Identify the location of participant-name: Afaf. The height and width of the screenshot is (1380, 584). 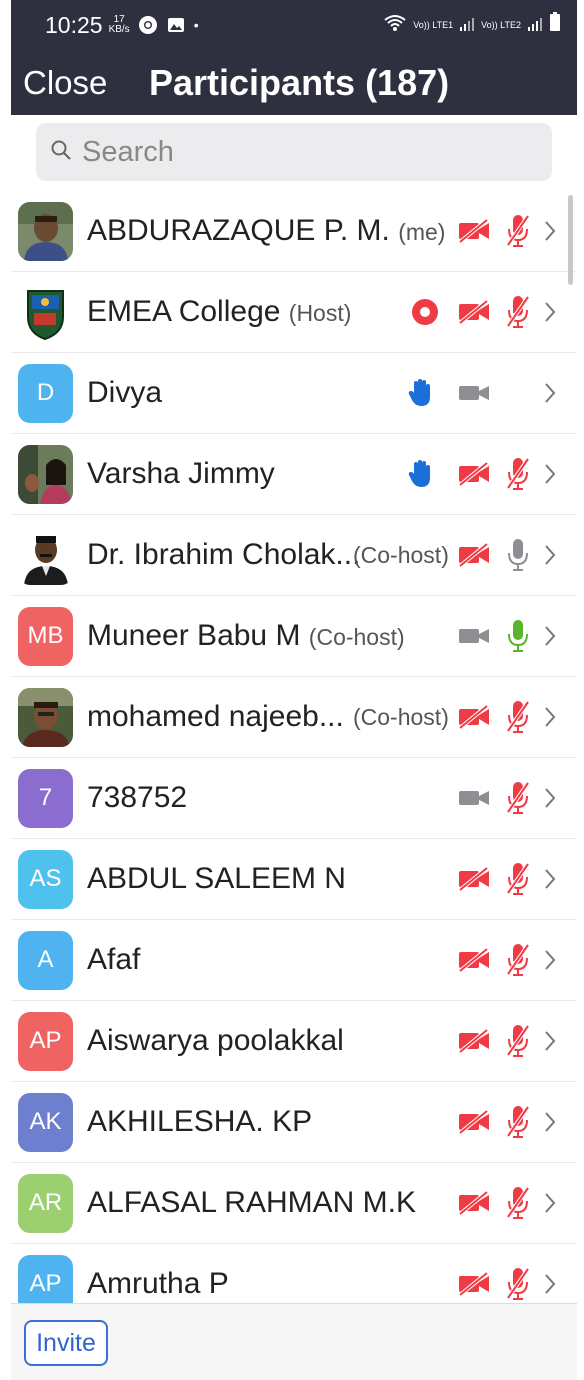
(113, 960).